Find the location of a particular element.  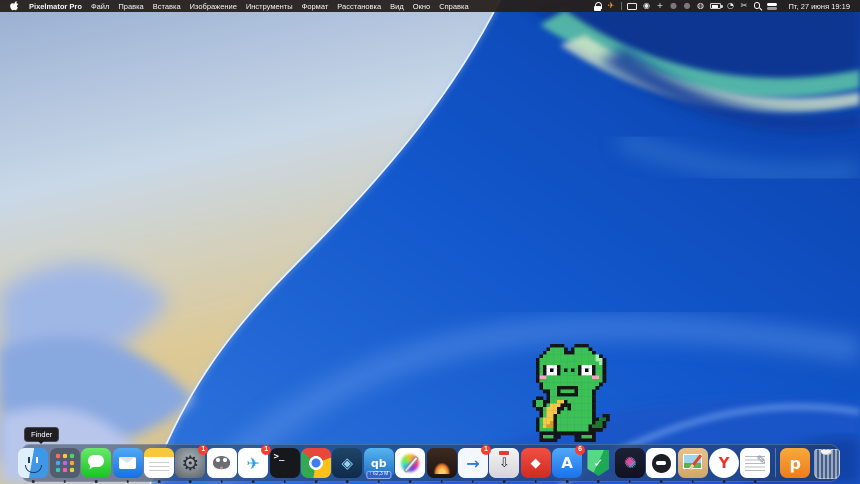

vpn-plane-icon: ✈ is located at coordinates (611, 6).